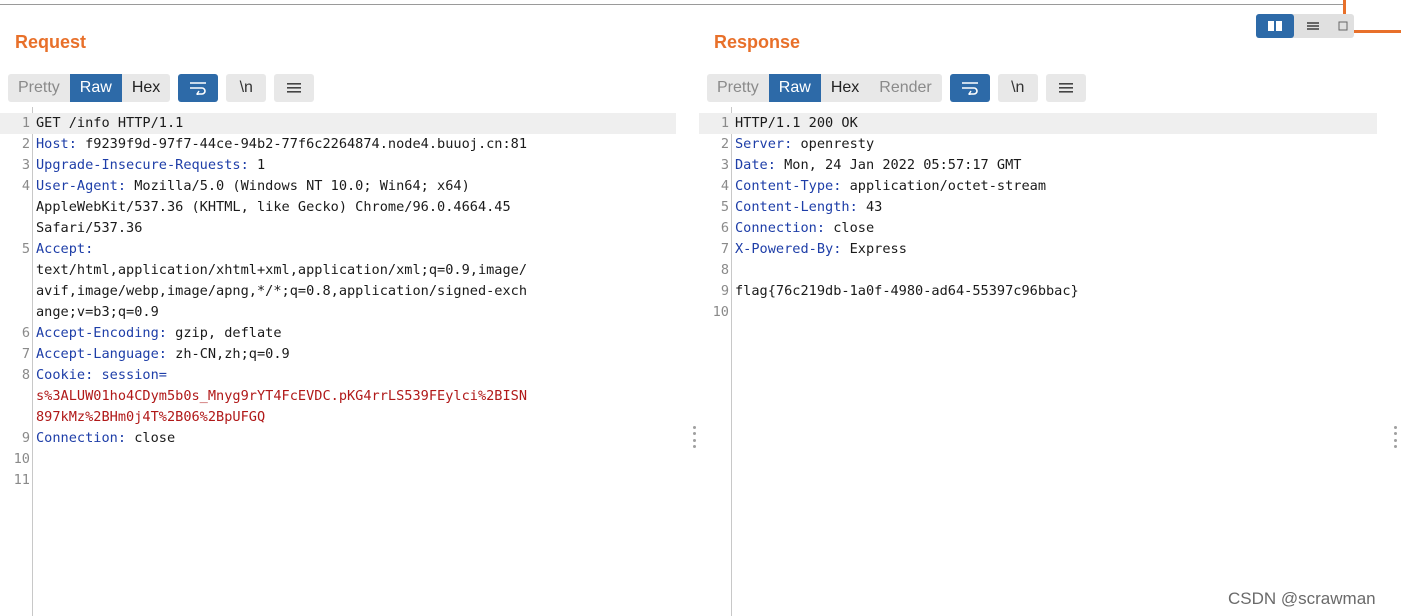 Image resolution: width=1401 pixels, height=616 pixels. I want to click on header-name: X-Powered-By:, so click(788, 249).